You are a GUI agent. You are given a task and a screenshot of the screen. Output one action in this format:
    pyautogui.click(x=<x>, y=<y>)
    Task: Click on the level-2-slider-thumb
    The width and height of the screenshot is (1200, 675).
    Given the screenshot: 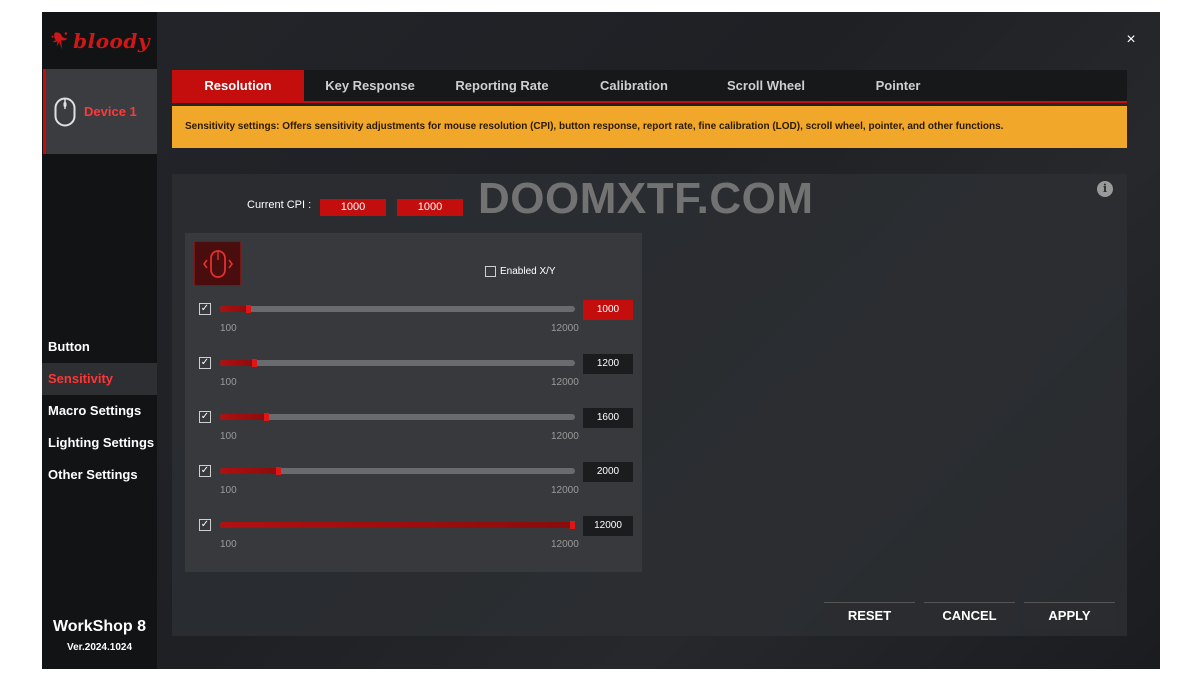 What is the action you would take?
    pyautogui.click(x=254, y=363)
    